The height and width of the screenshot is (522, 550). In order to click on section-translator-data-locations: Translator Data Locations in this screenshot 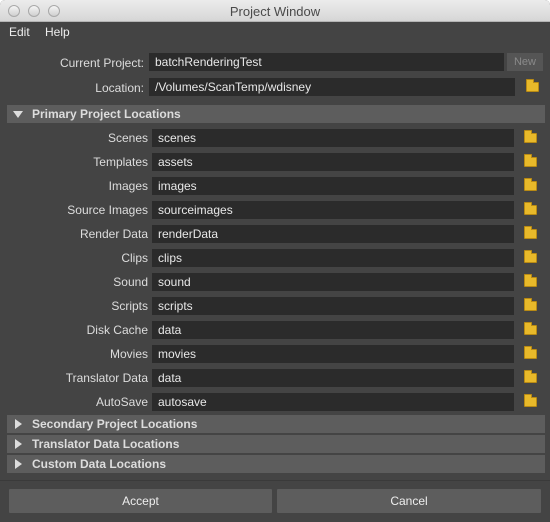, I will do `click(276, 444)`.